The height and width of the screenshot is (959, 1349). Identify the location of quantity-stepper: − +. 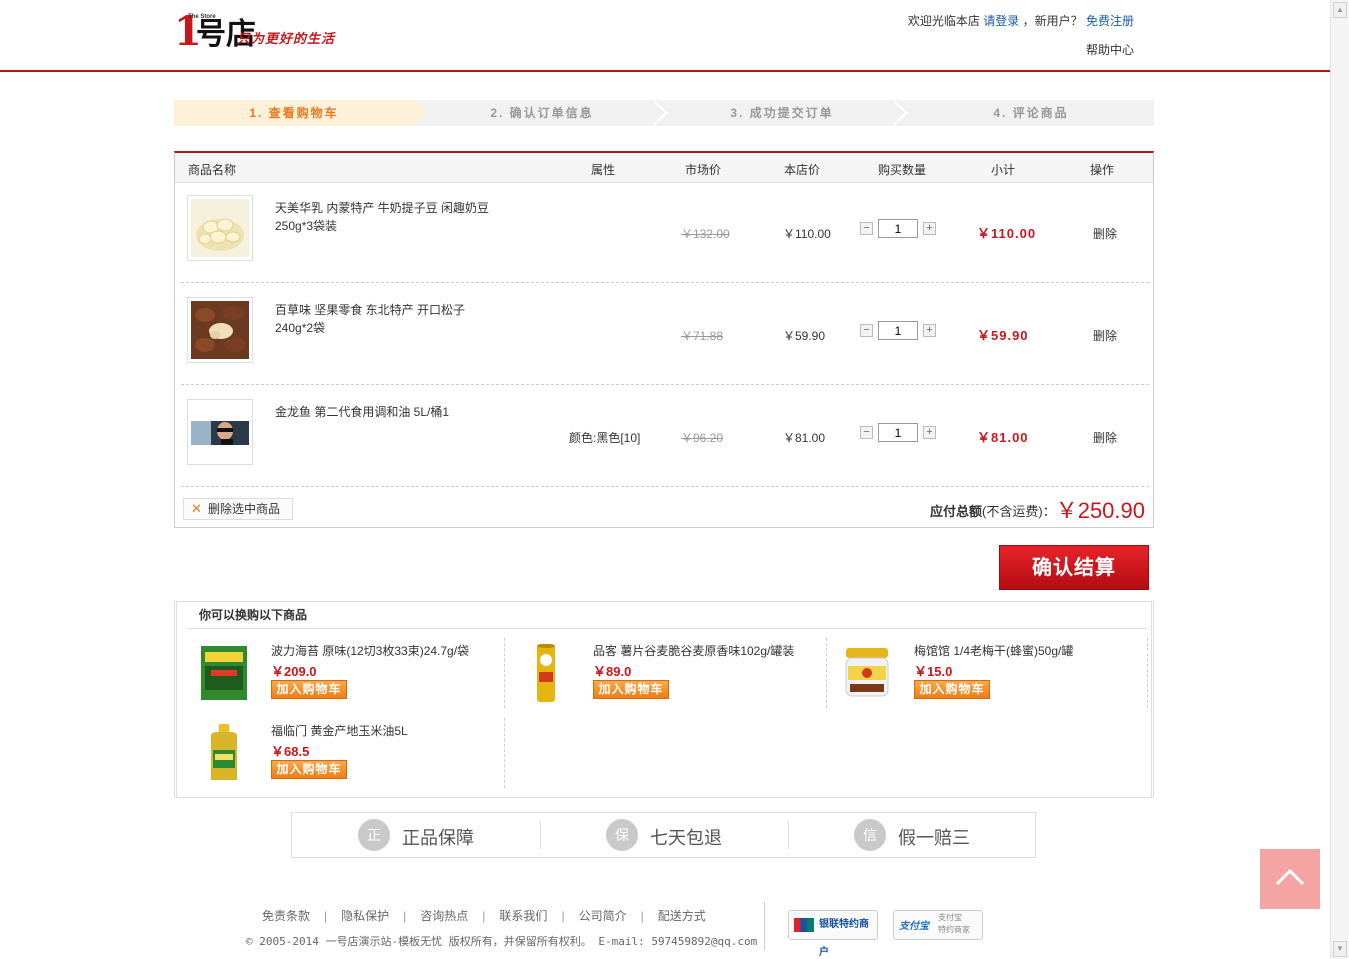
(900, 433).